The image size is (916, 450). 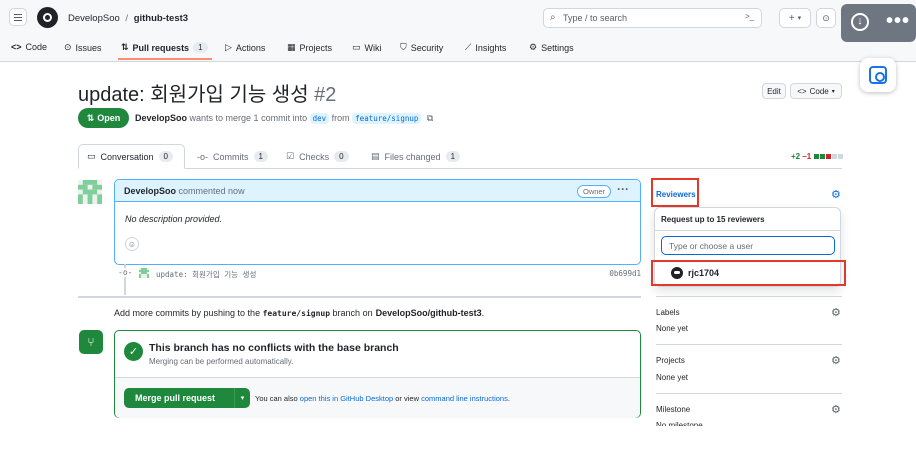 What do you see at coordinates (421, 47) in the screenshot?
I see `tab-security: ⛉ Security` at bounding box center [421, 47].